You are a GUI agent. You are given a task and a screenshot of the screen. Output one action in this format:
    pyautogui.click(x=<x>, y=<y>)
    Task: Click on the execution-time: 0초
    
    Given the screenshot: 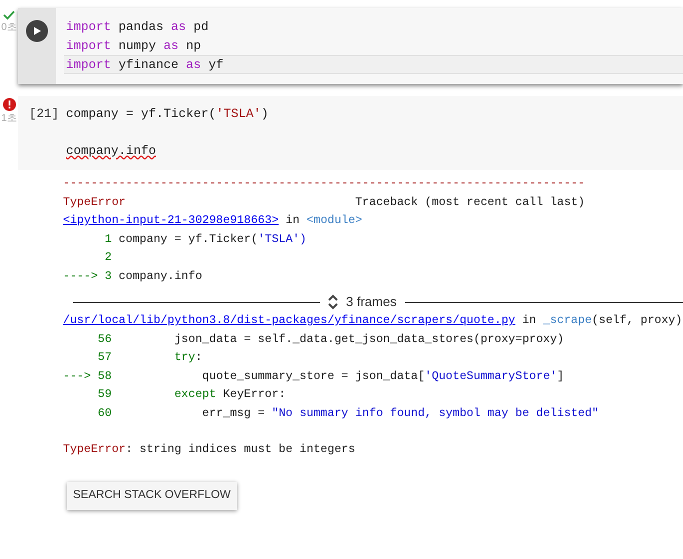 What is the action you would take?
    pyautogui.click(x=9, y=28)
    